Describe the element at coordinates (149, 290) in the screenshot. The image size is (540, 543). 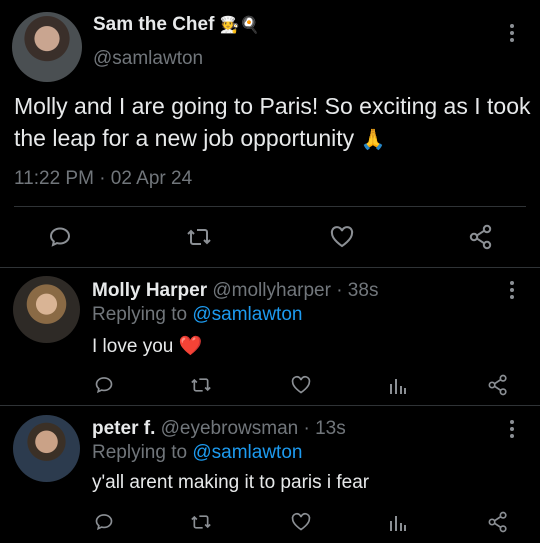
I see `reply-author-name: Molly Harper` at that location.